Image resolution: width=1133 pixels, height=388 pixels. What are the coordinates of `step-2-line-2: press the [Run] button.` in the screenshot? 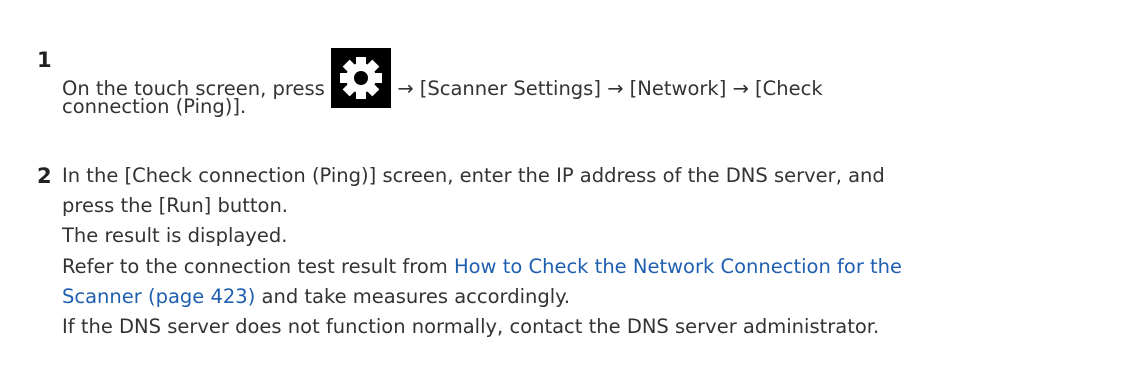 It's located at (175, 205).